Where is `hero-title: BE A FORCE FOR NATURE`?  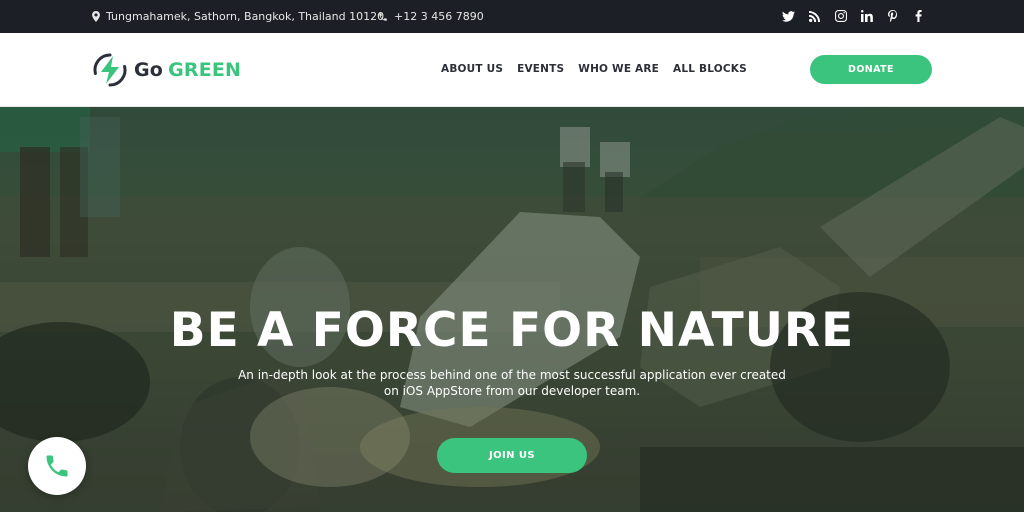 hero-title: BE A FORCE FOR NATURE is located at coordinates (512, 330).